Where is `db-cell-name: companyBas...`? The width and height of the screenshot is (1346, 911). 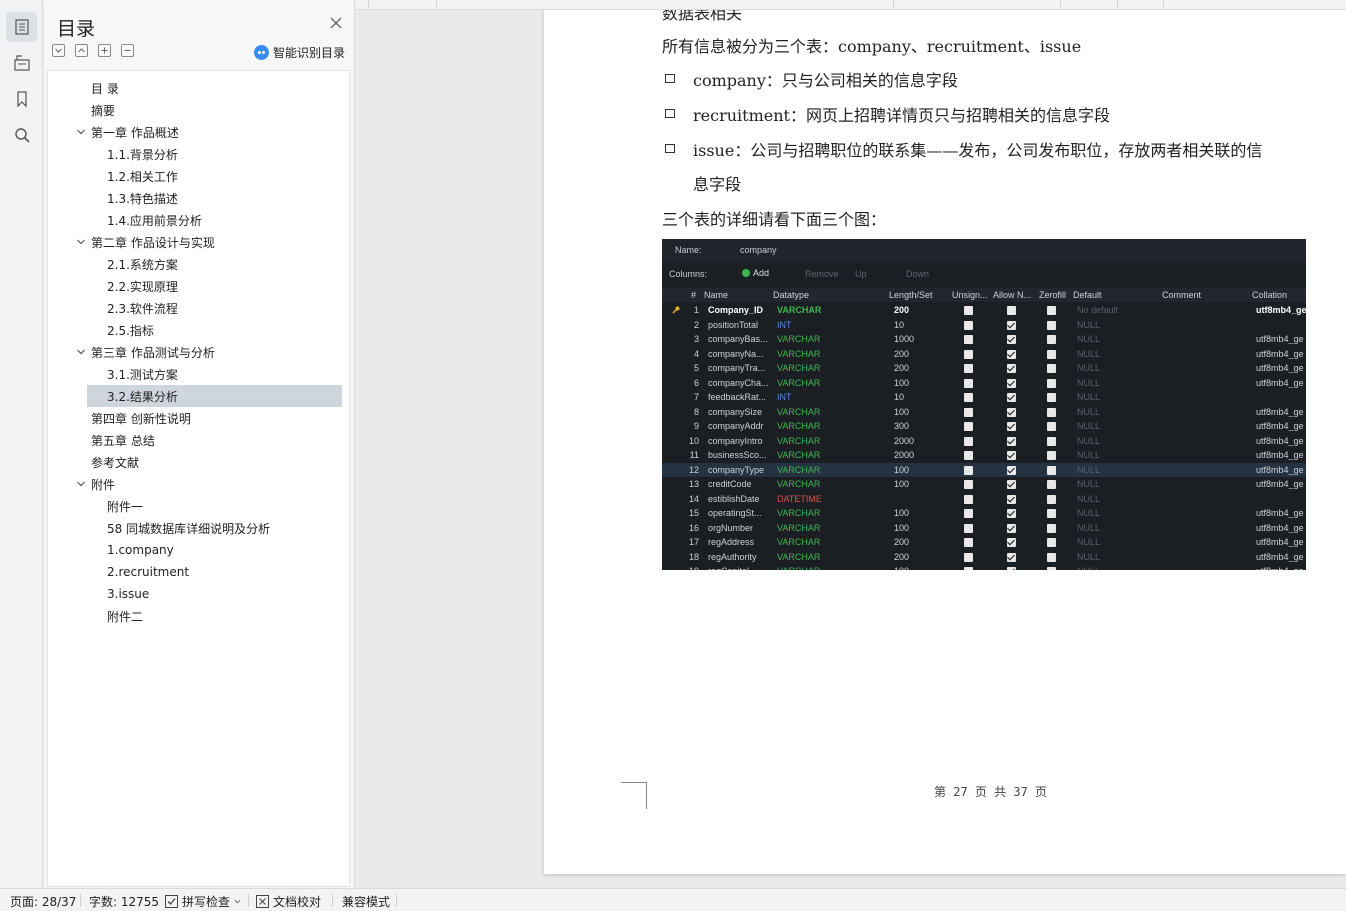 db-cell-name: companyBas... is located at coordinates (738, 339).